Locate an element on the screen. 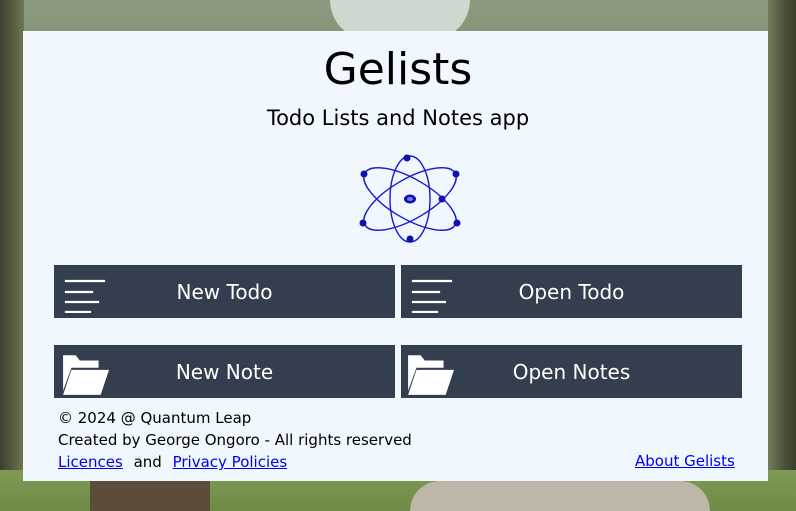  atom-icon is located at coordinates (410, 198).